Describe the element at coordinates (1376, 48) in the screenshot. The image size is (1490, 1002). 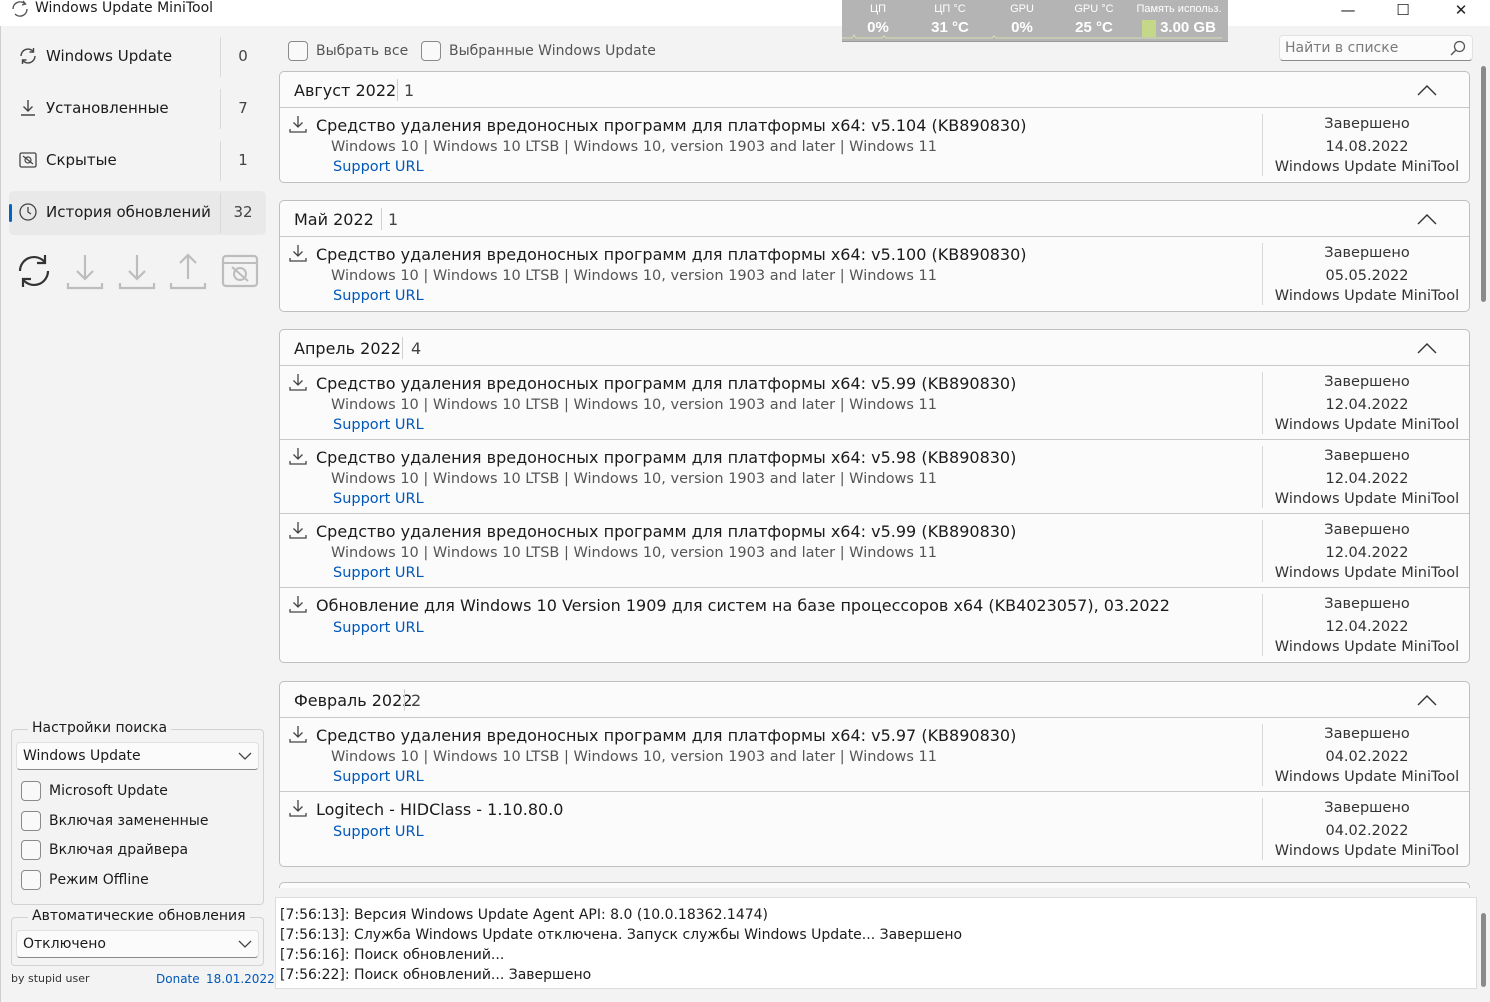
I see `search-field: Найти в списке` at that location.